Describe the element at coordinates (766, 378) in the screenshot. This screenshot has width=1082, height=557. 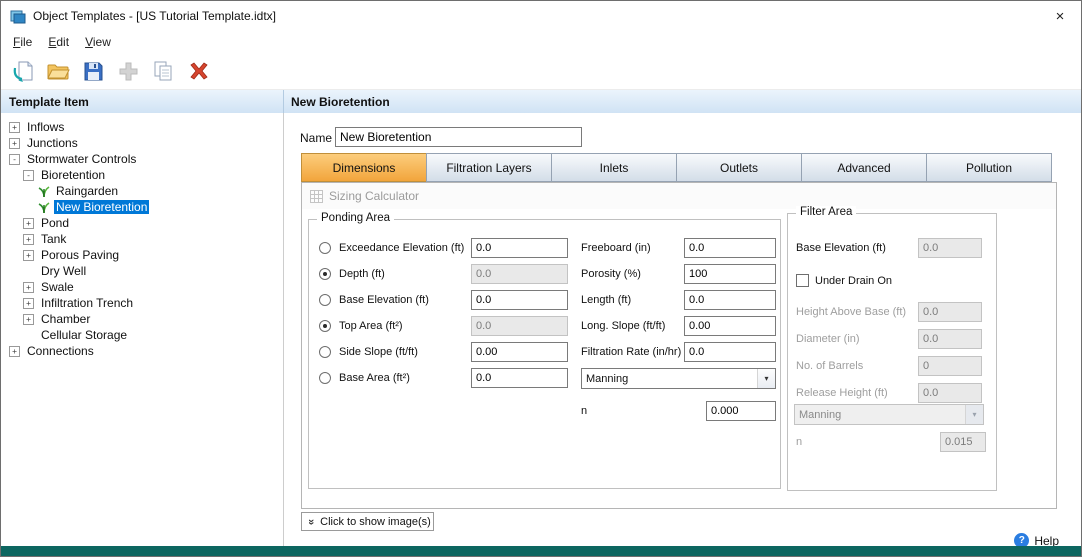
I see `chevron-down-icon: ▾` at that location.